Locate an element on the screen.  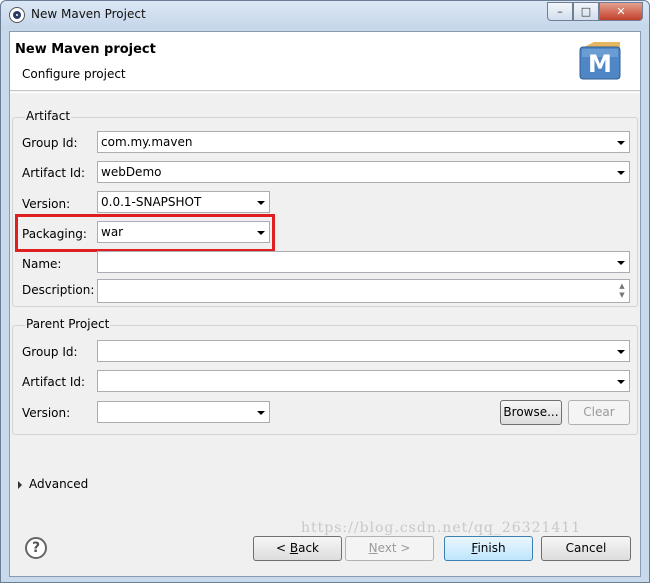
eclipse-app-icon is located at coordinates (17, 15).